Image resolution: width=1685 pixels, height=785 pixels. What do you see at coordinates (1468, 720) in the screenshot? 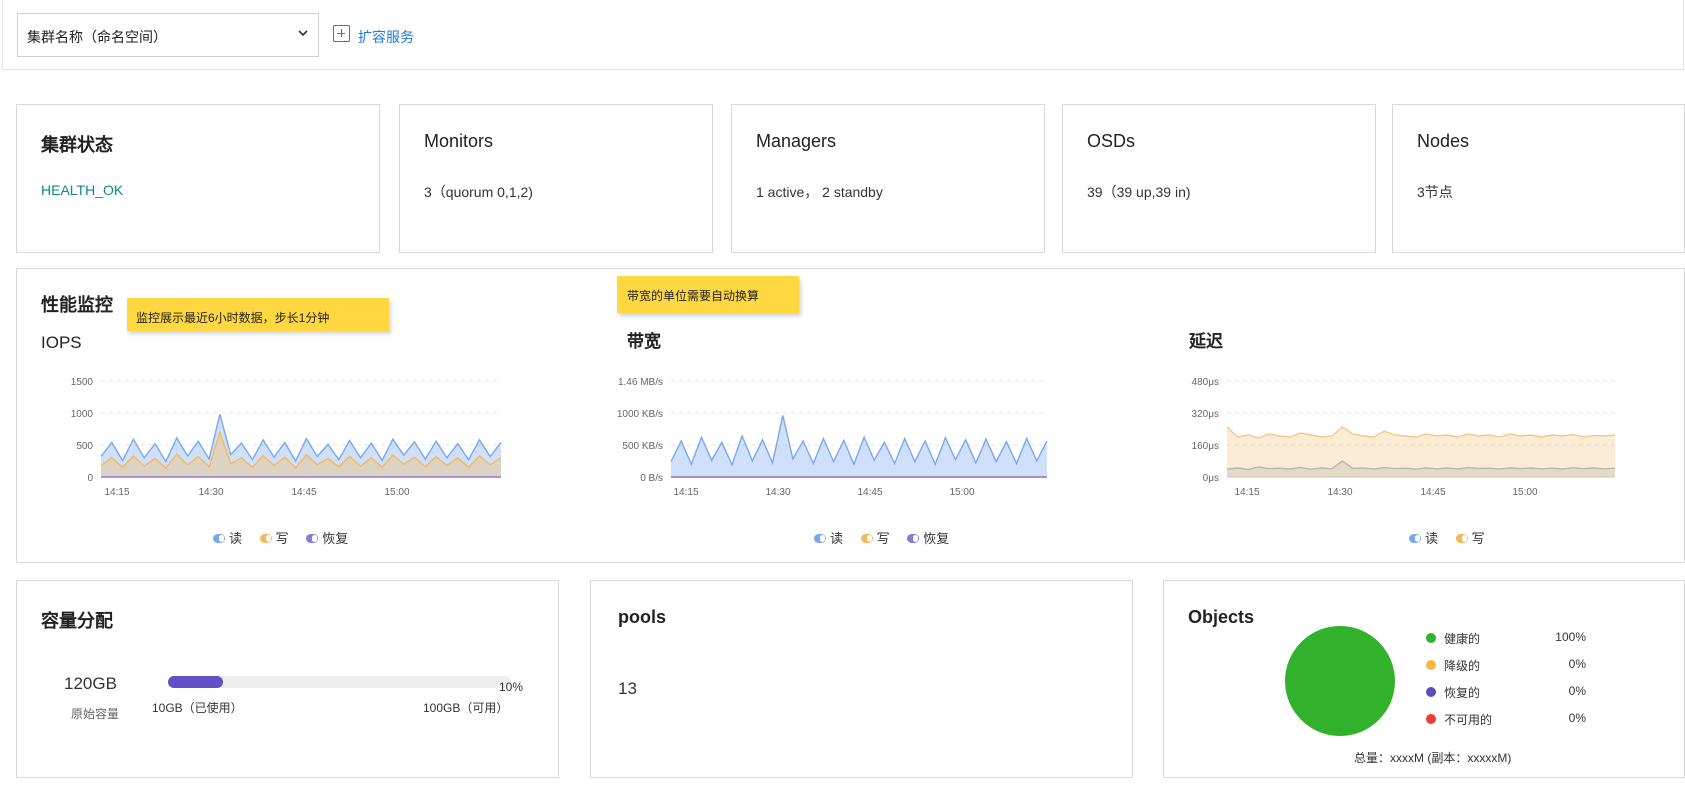
I see `legend-label: 不可用的` at bounding box center [1468, 720].